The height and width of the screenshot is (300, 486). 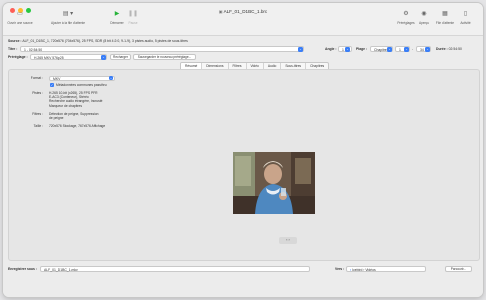 I want to click on angle-label: Angle :, so click(x=331, y=49).